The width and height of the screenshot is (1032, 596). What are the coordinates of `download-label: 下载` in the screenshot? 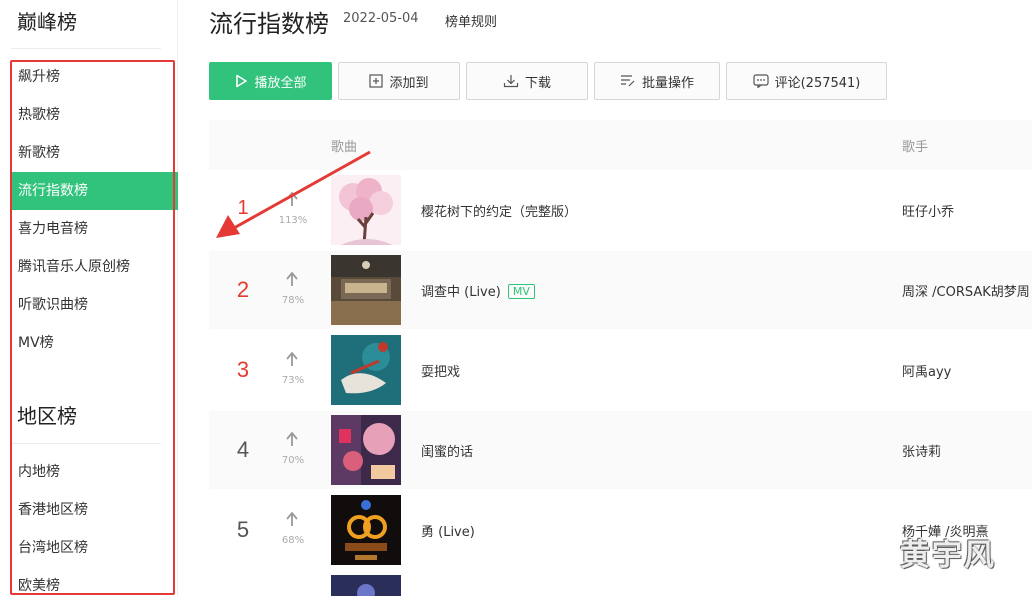 It's located at (537, 83).